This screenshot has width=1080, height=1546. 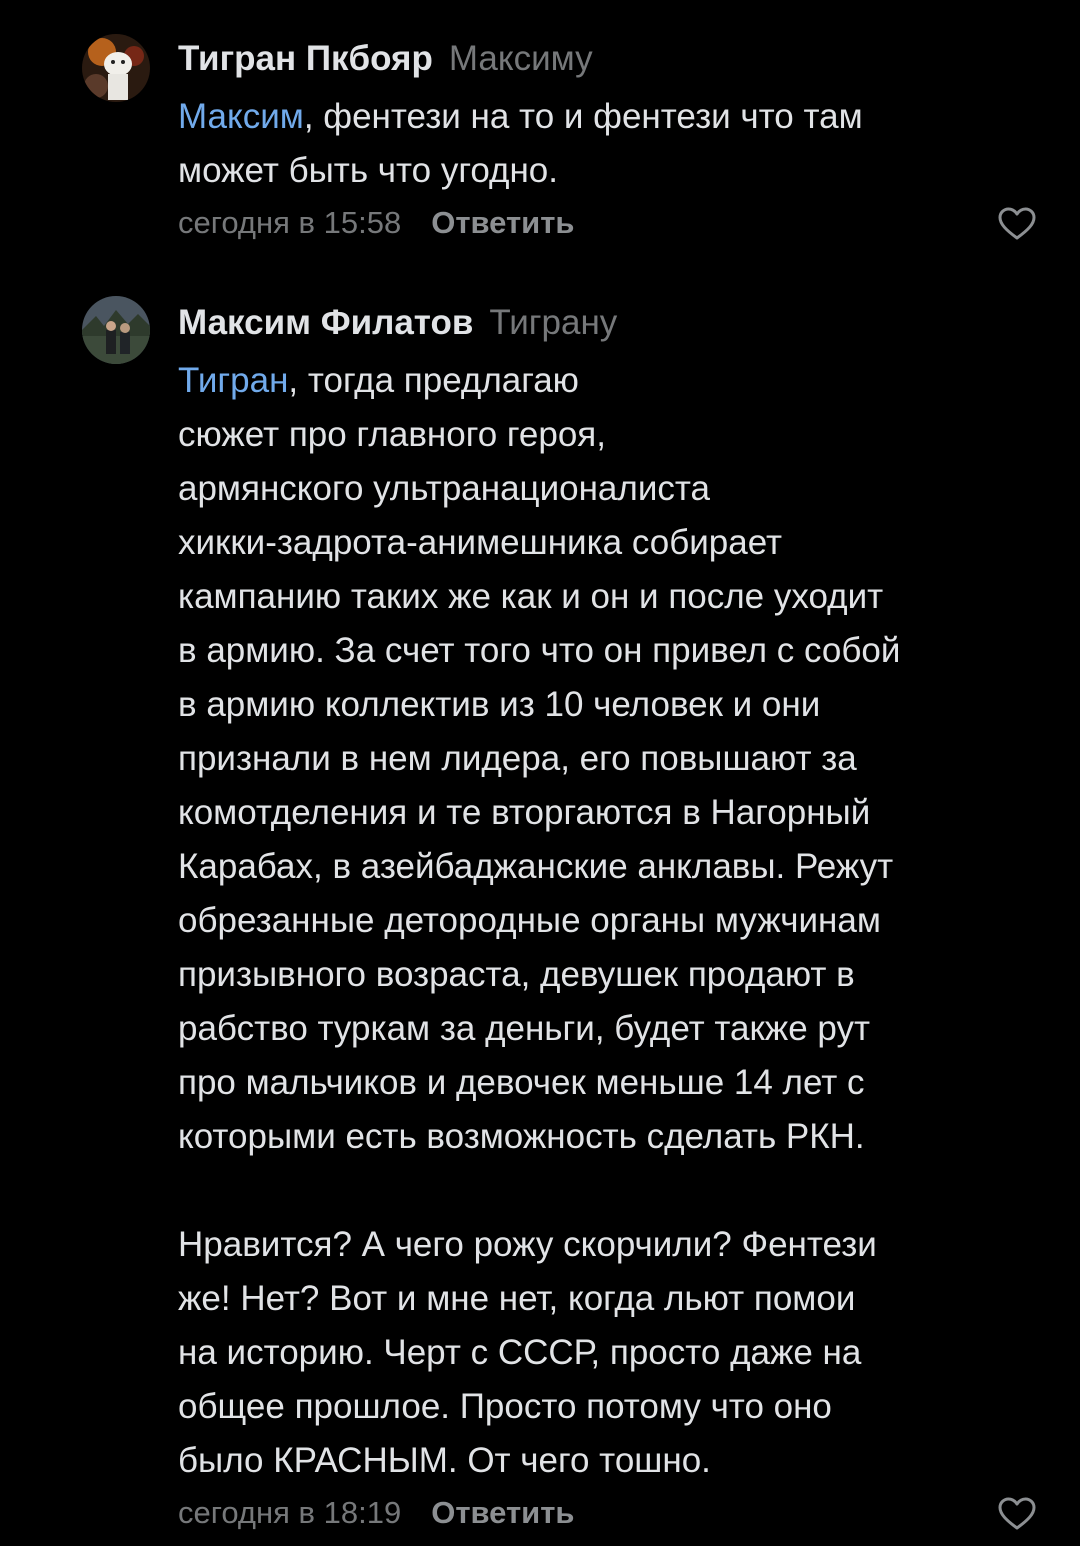 What do you see at coordinates (521, 58) in the screenshot?
I see `reply-to-label: Максиму` at bounding box center [521, 58].